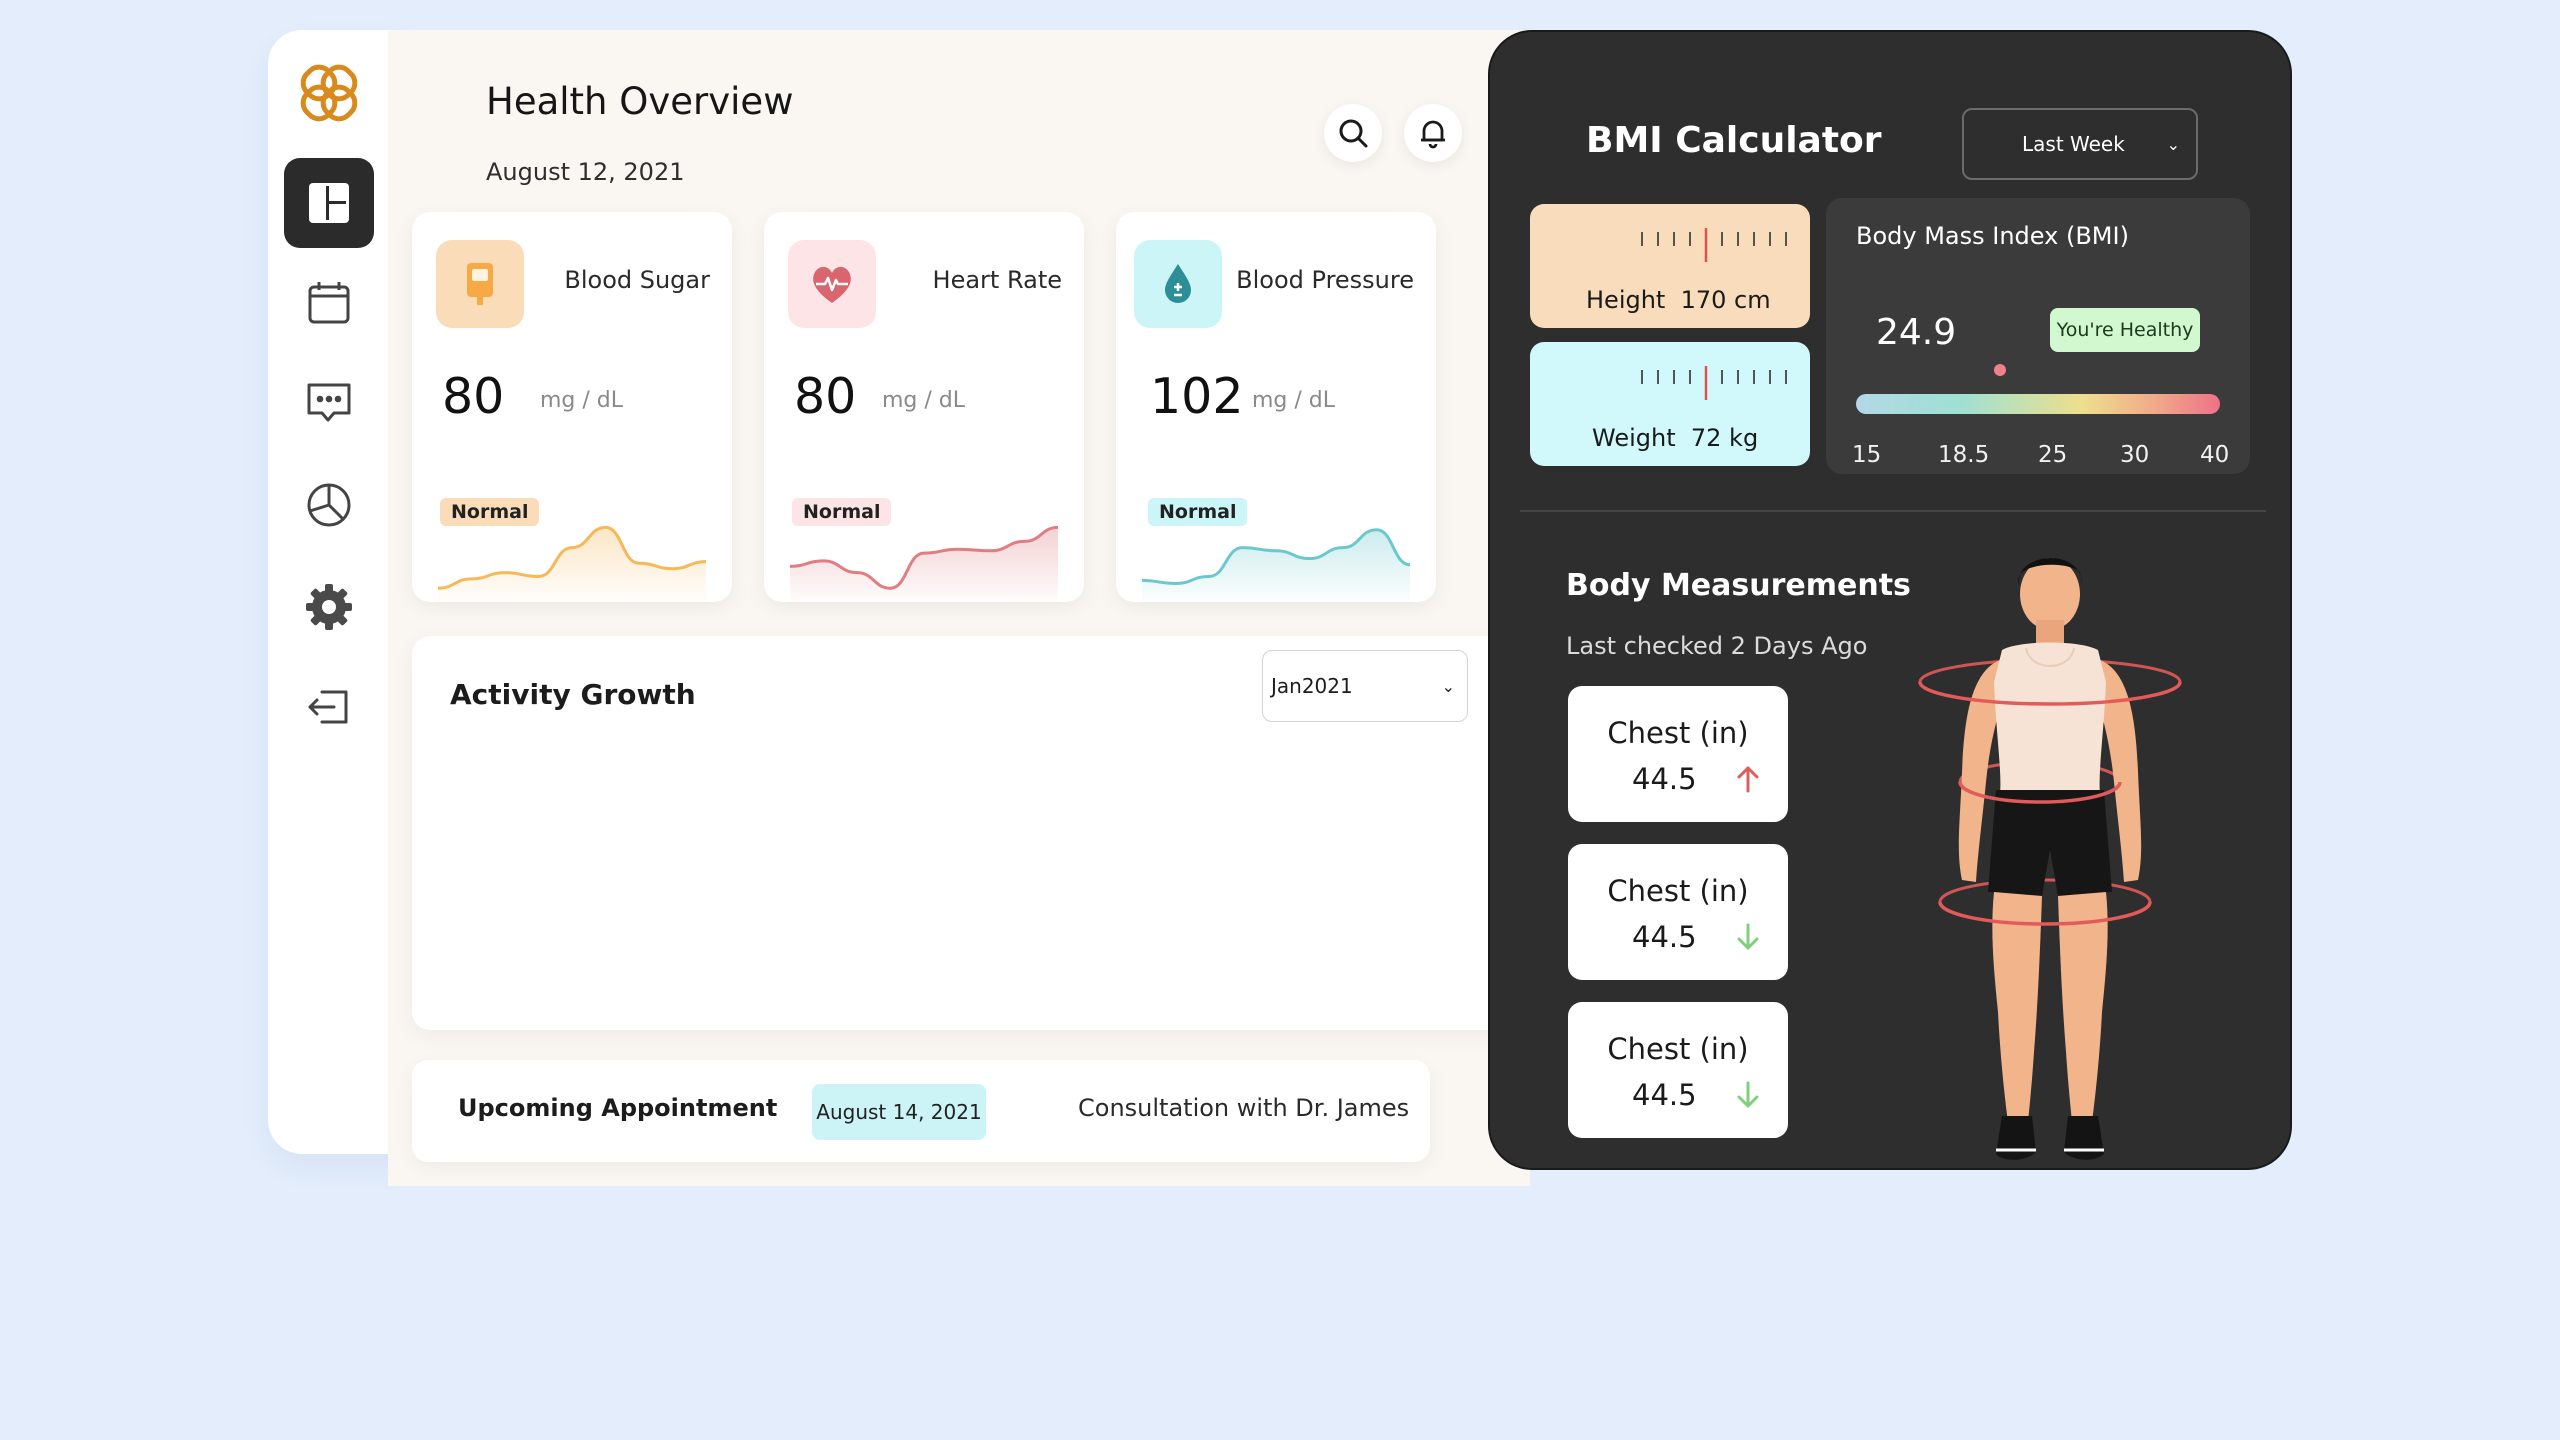  What do you see at coordinates (2135, 455) in the screenshot?
I see `bmi-scale-tick: 30` at bounding box center [2135, 455].